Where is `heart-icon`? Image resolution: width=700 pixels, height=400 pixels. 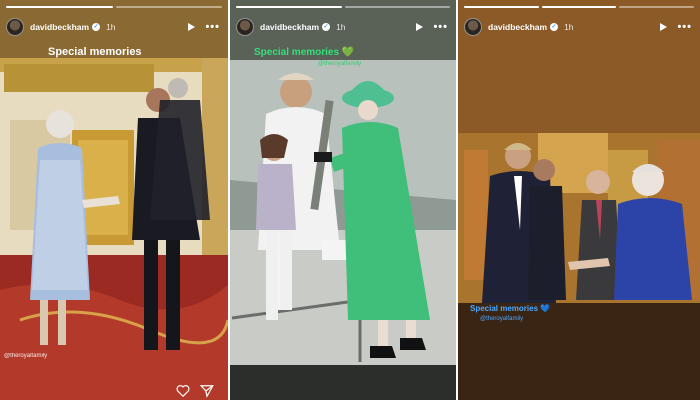 heart-icon is located at coordinates (183, 391).